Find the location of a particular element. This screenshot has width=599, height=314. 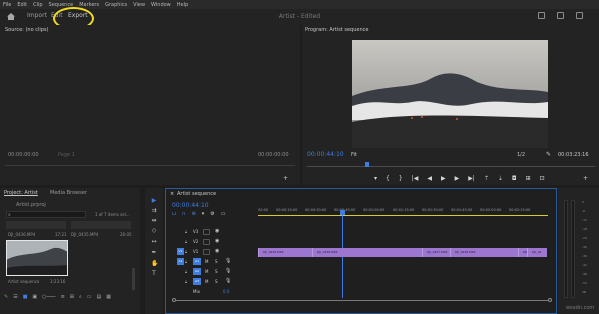

program-fit-select: Fit is located at coordinates (354, 155).